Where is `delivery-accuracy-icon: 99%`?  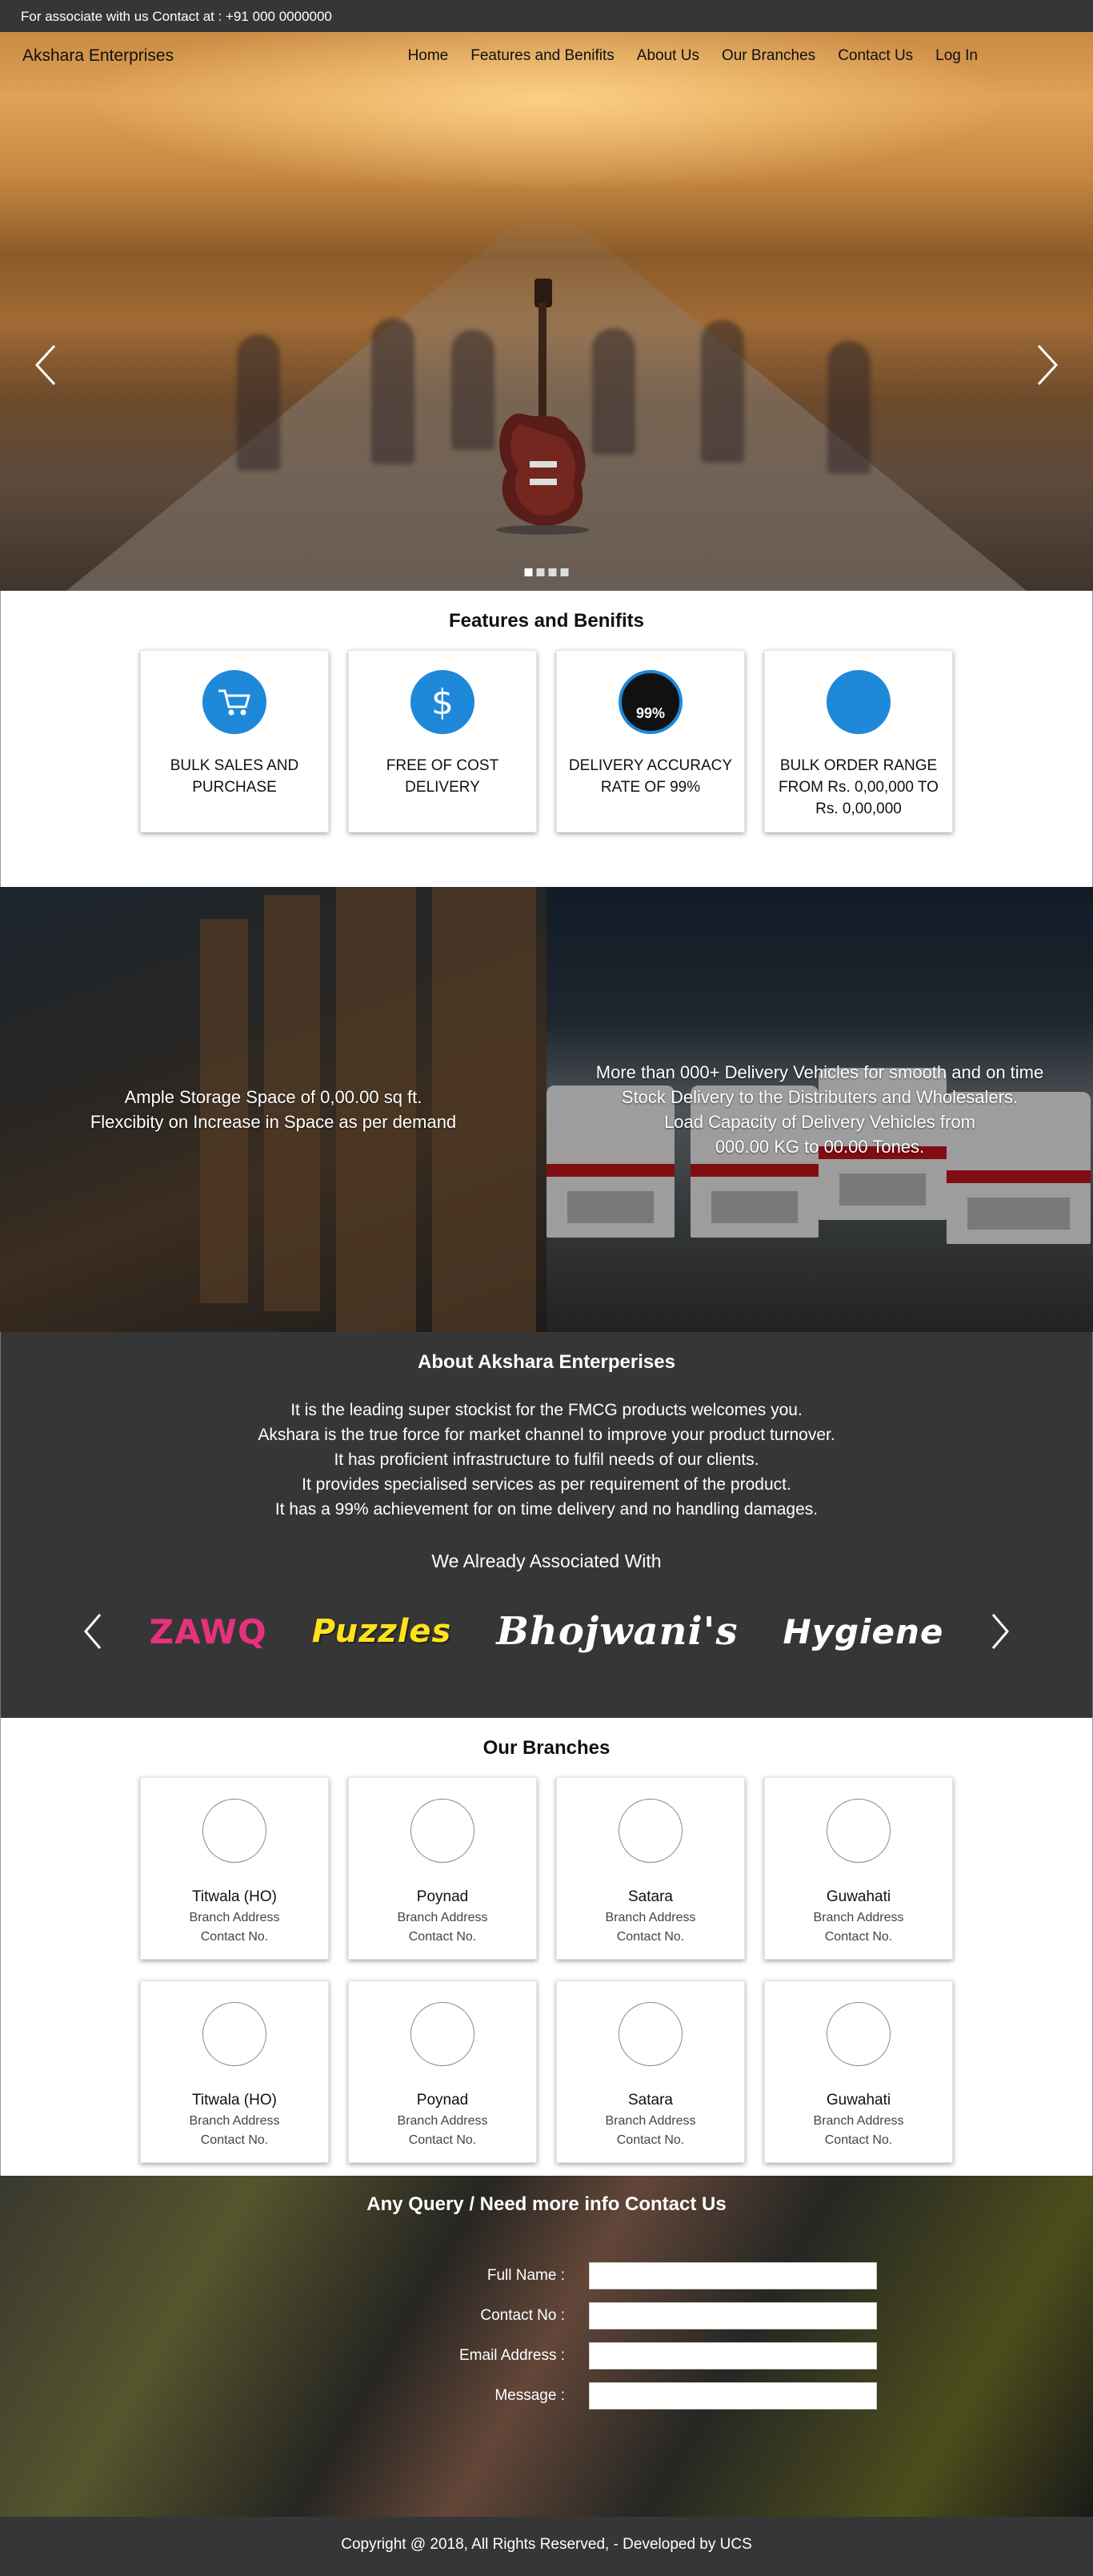 delivery-accuracy-icon: 99% is located at coordinates (651, 702).